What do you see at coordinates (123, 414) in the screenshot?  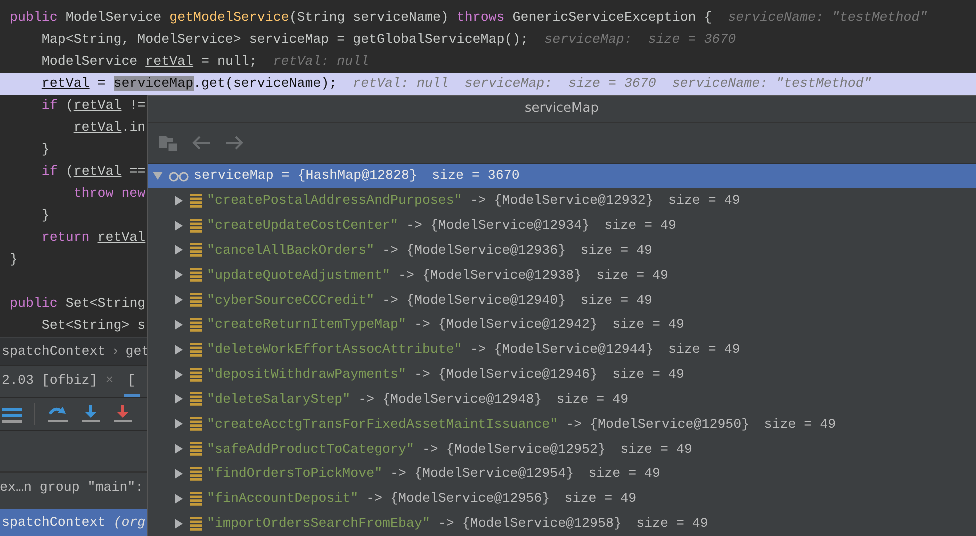 I see `force-step-into-icon` at bounding box center [123, 414].